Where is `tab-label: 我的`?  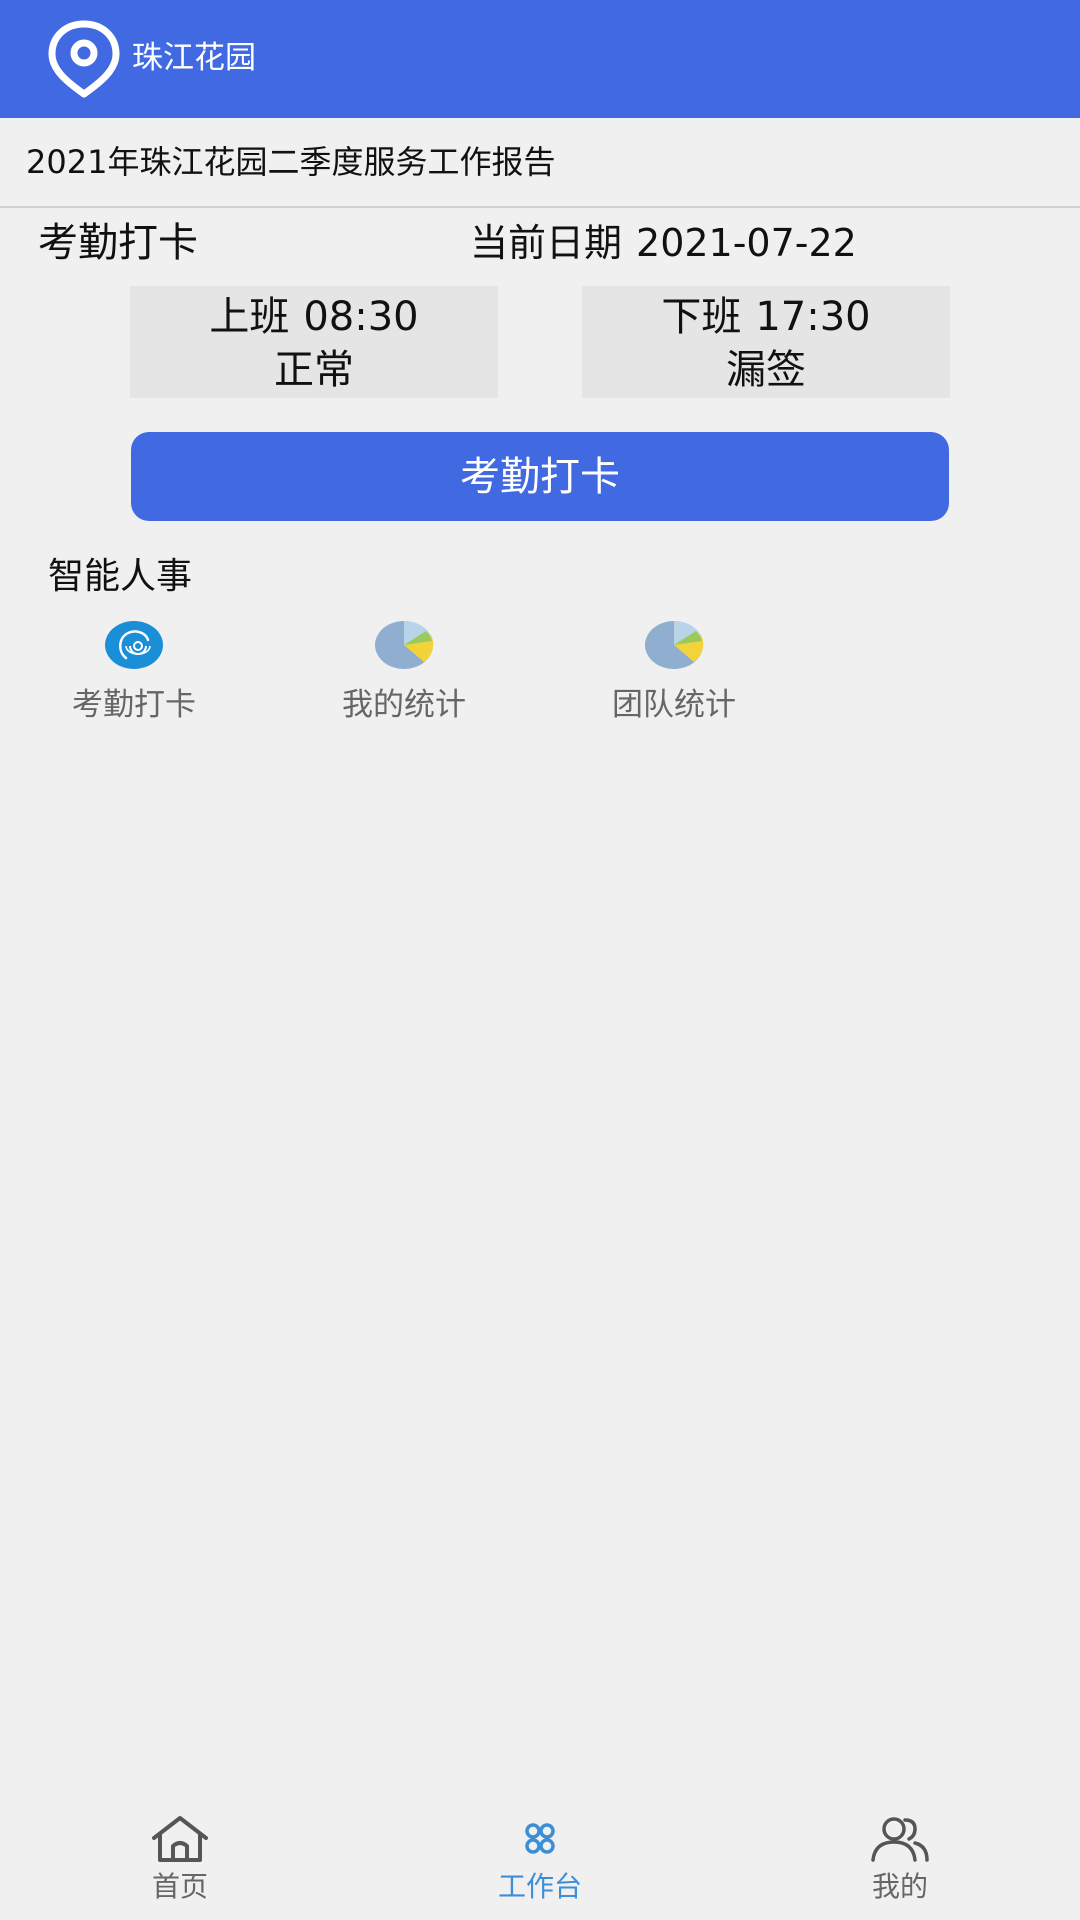 tab-label: 我的 is located at coordinates (899, 1886).